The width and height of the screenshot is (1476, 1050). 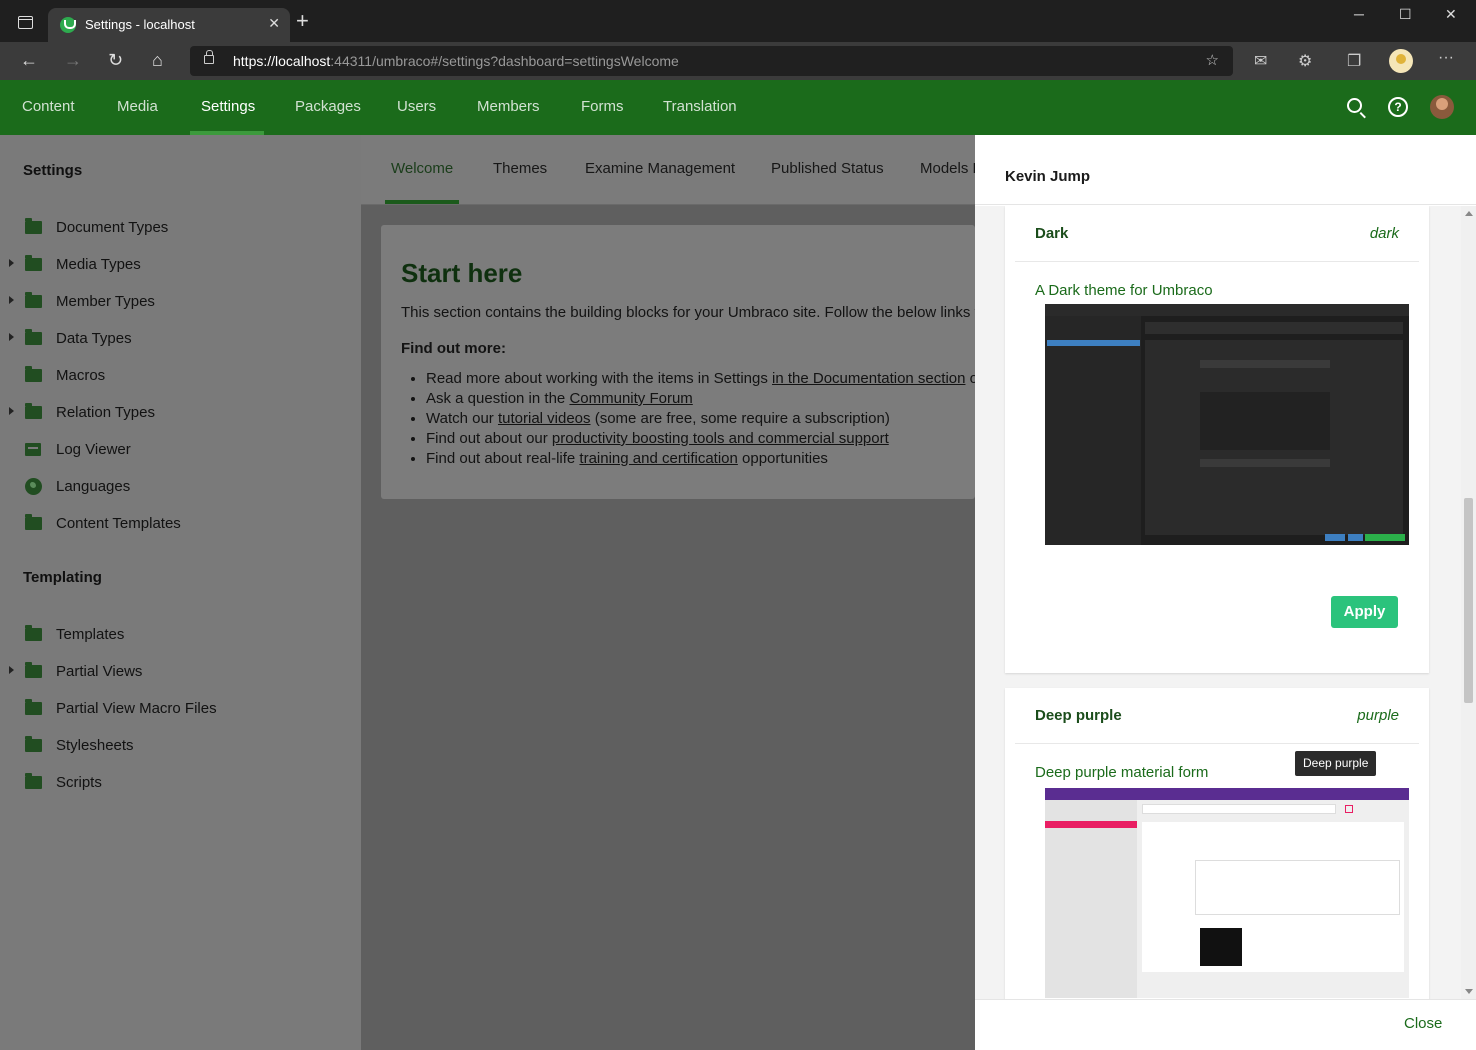 What do you see at coordinates (700, 106) in the screenshot?
I see `section-translation: Translation` at bounding box center [700, 106].